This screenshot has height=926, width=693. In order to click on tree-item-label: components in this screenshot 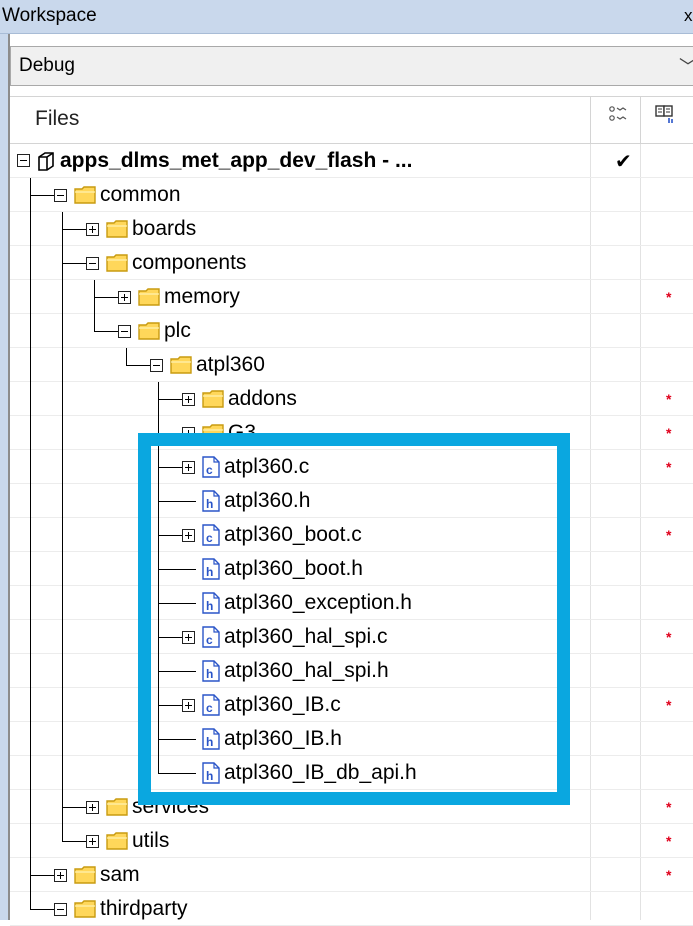, I will do `click(189, 262)`.